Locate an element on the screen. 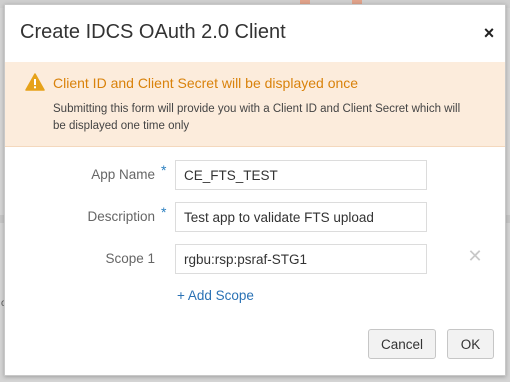 The height and width of the screenshot is (382, 510). scope-1-input is located at coordinates (301, 259).